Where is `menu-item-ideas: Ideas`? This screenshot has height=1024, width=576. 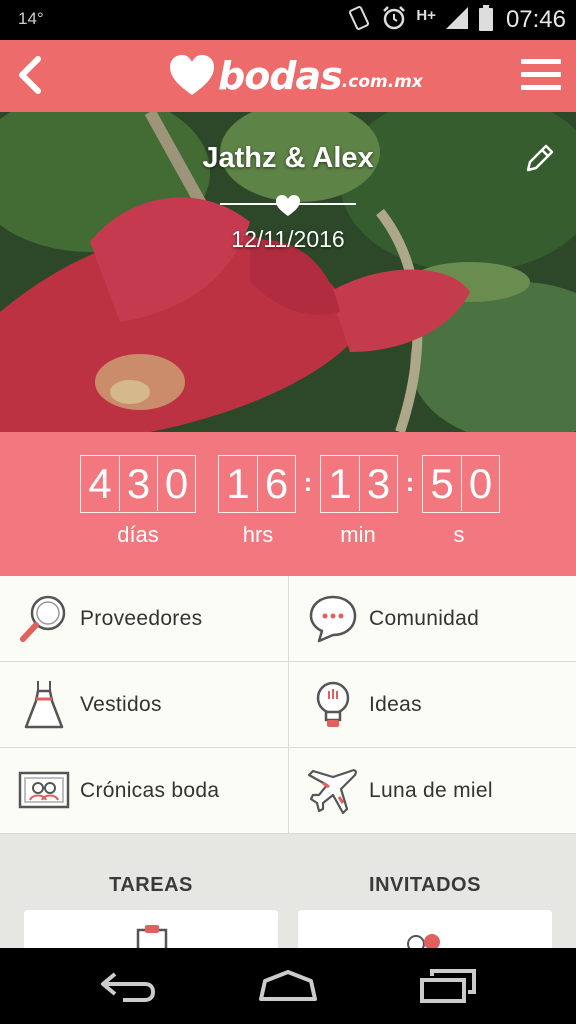 menu-item-ideas: Ideas is located at coordinates (432, 705).